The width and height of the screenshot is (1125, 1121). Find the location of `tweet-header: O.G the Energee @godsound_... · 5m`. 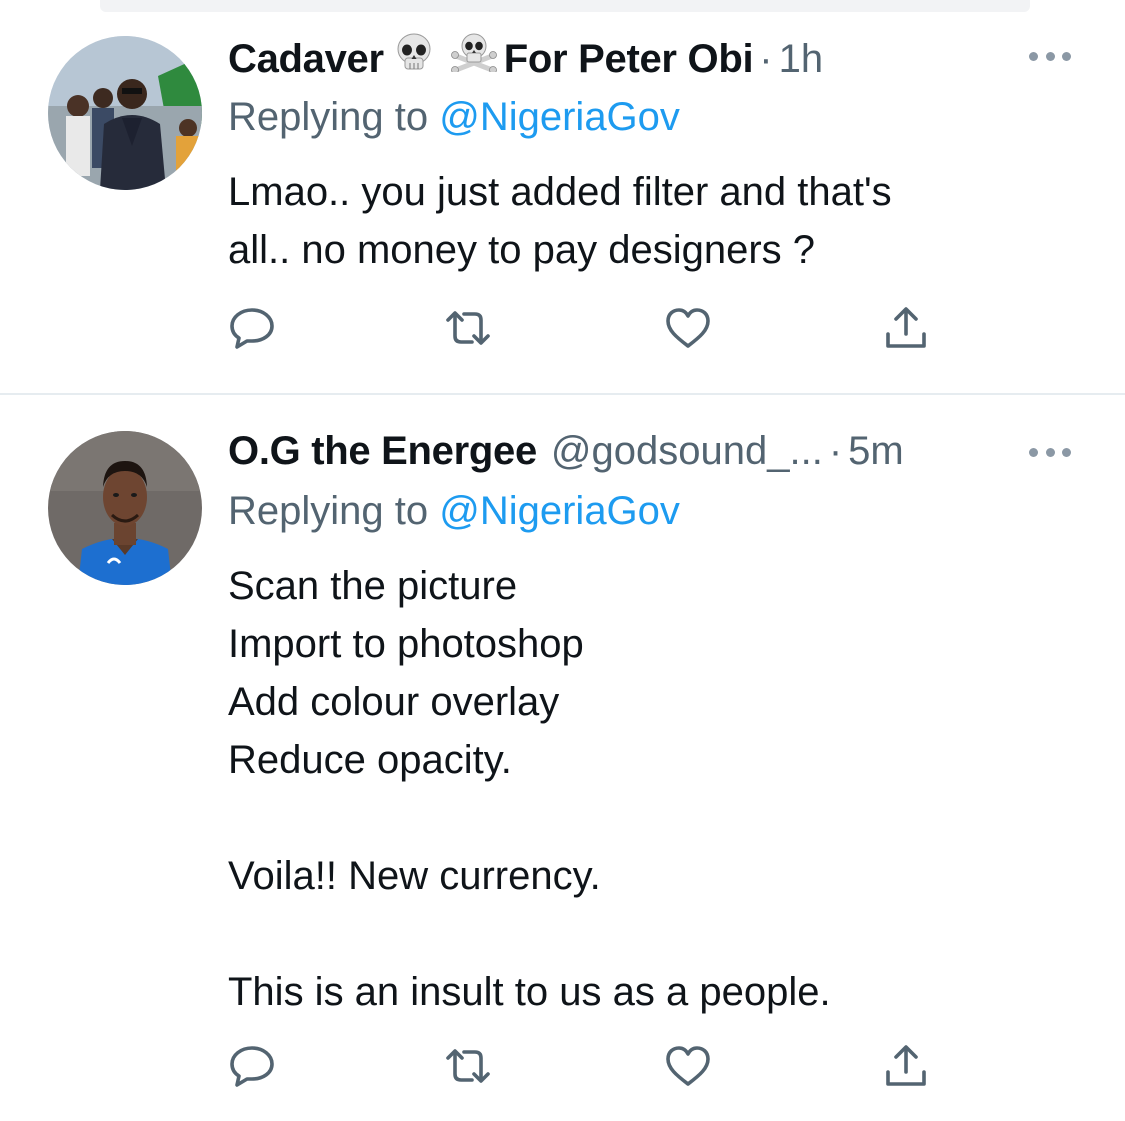

tweet-header: O.G the Energee @godsound_... · 5m is located at coordinates (566, 451).